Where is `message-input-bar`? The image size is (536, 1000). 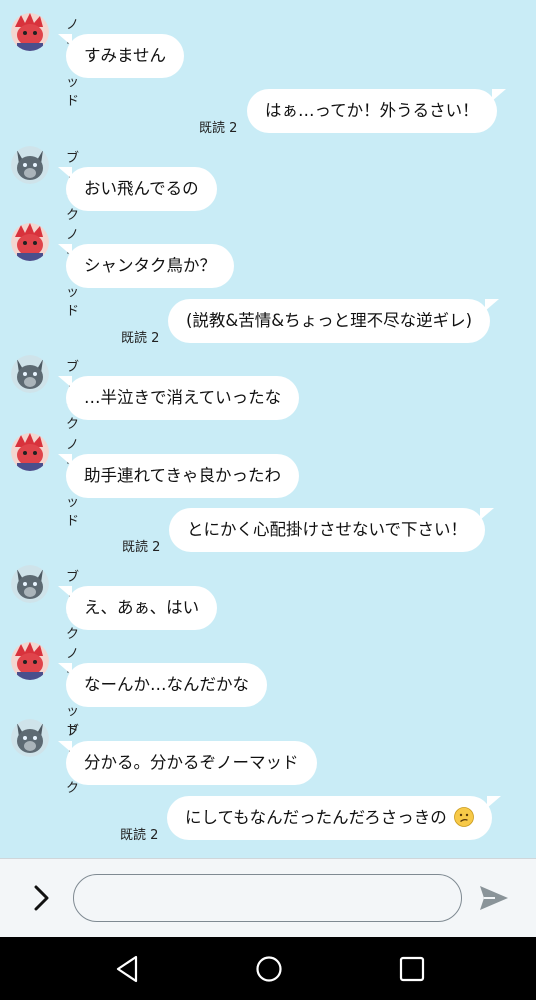
message-input-bar is located at coordinates (268, 898).